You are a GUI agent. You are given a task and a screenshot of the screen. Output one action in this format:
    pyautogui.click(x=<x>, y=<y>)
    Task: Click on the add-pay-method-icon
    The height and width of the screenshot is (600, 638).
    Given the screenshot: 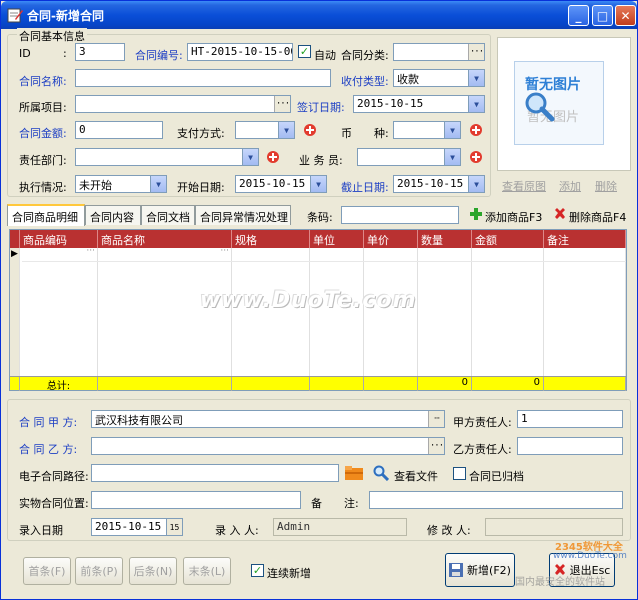 What is the action you would take?
    pyautogui.click(x=310, y=130)
    